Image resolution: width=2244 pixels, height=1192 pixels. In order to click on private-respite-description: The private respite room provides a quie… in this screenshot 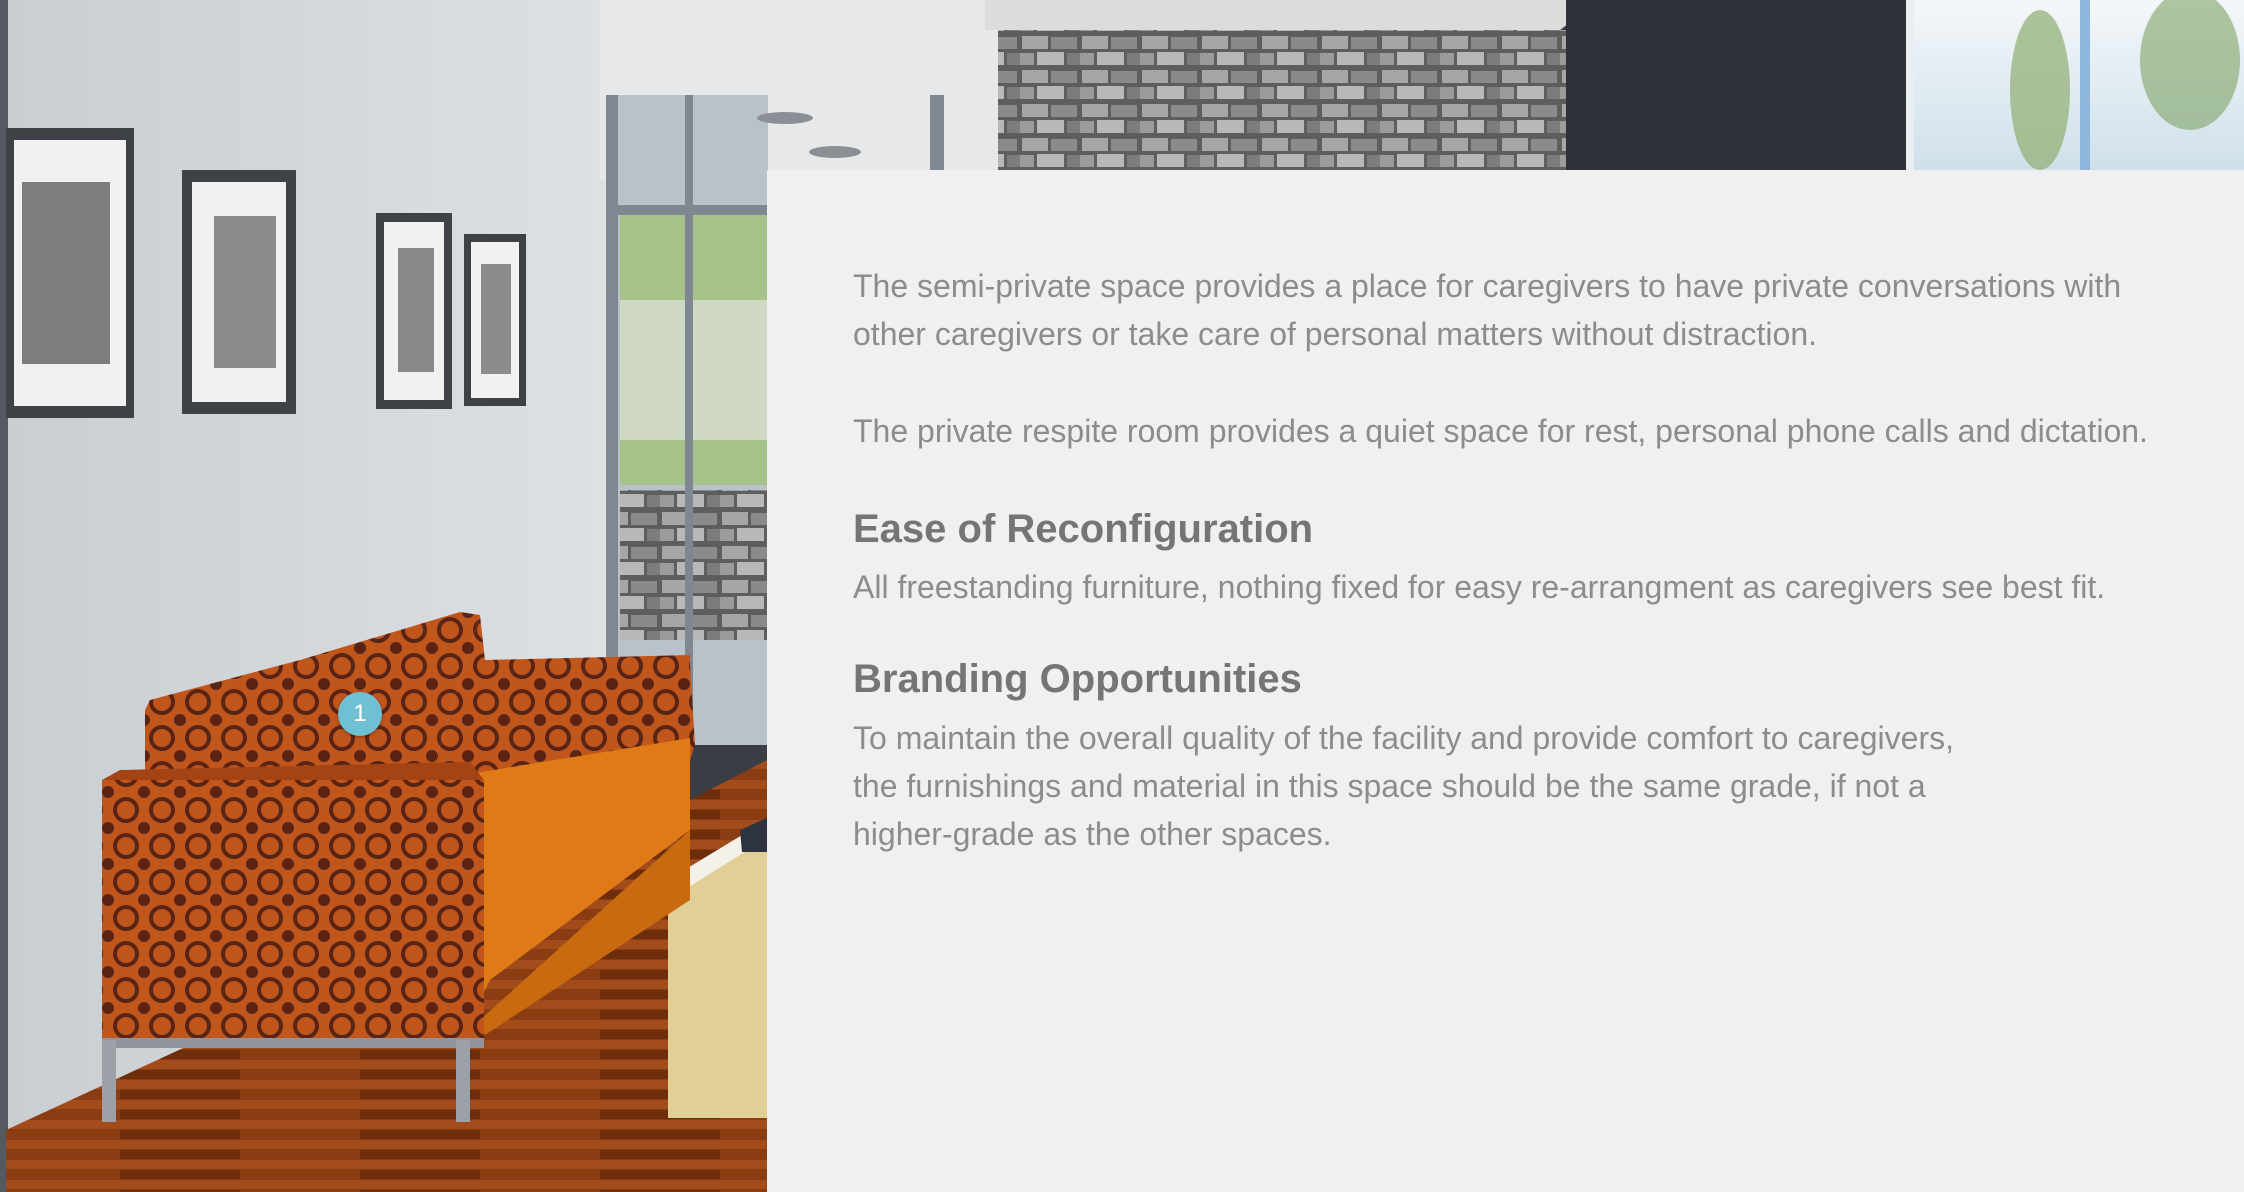, I will do `click(1500, 431)`.